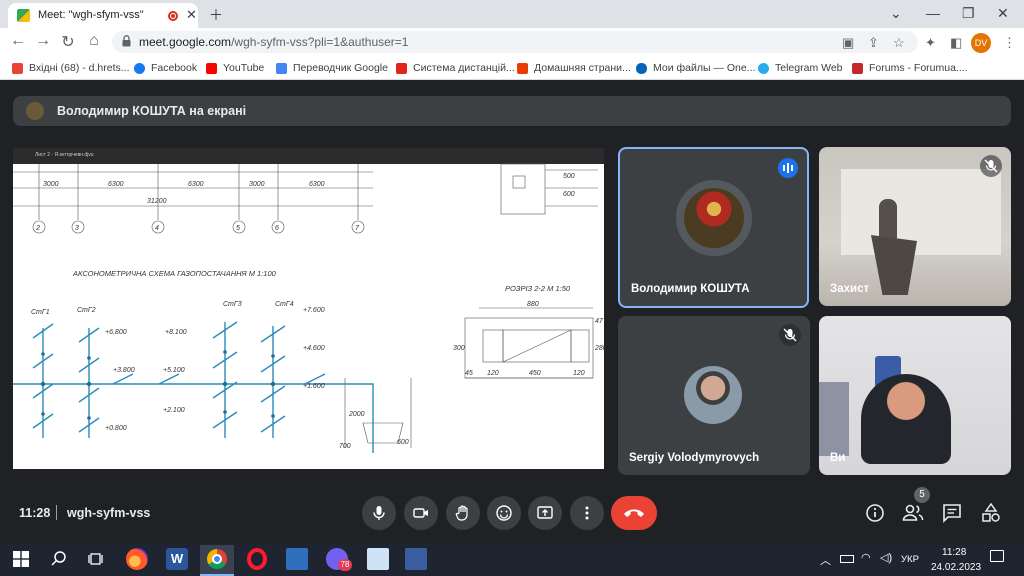  I want to click on chat-button, so click(952, 513).